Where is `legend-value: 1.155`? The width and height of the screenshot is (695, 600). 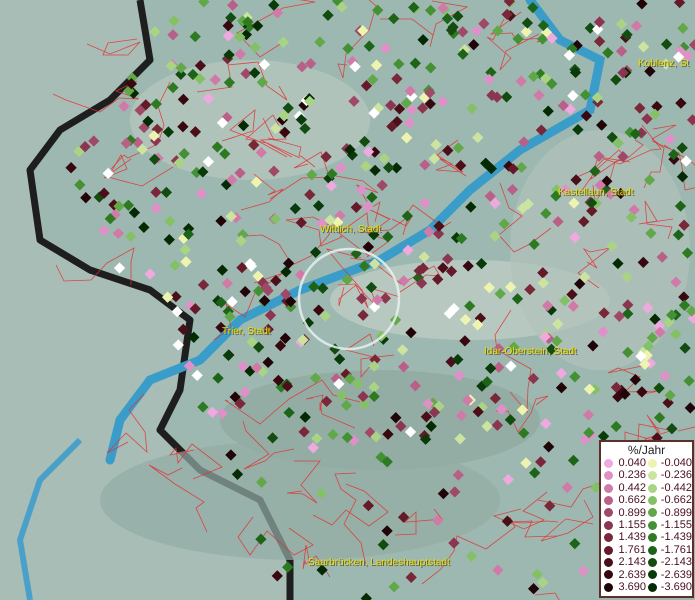
legend-value: 1.155 is located at coordinates (632, 525).